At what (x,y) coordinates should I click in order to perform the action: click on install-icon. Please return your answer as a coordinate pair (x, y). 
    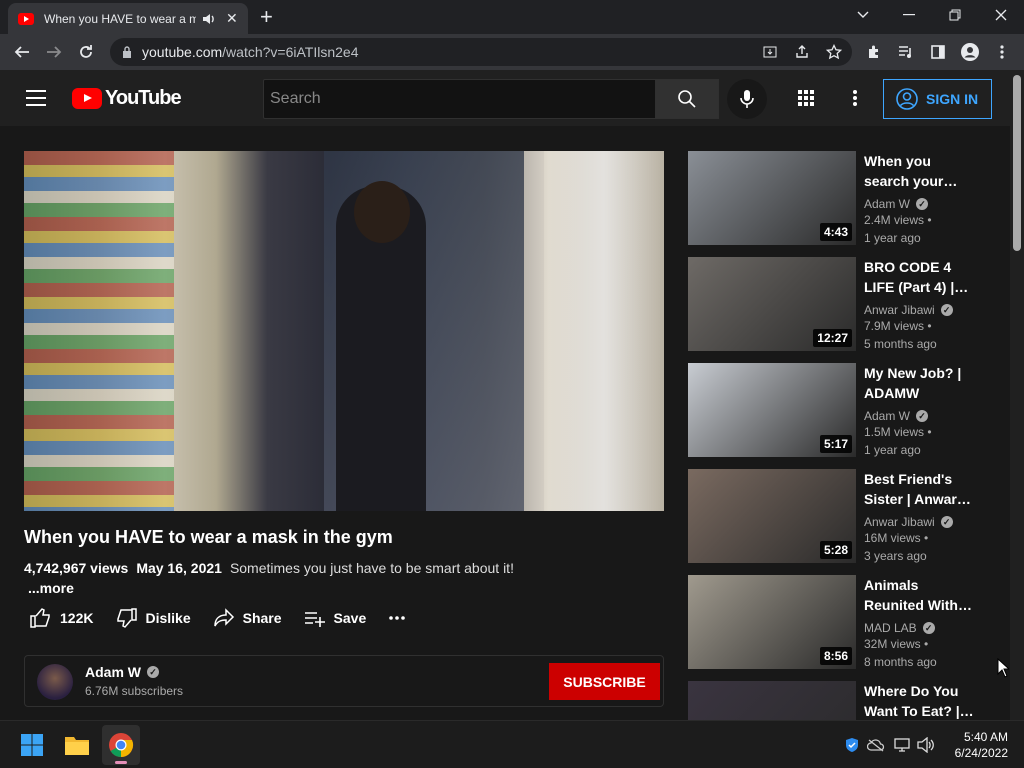
    Looking at the image, I should click on (770, 52).